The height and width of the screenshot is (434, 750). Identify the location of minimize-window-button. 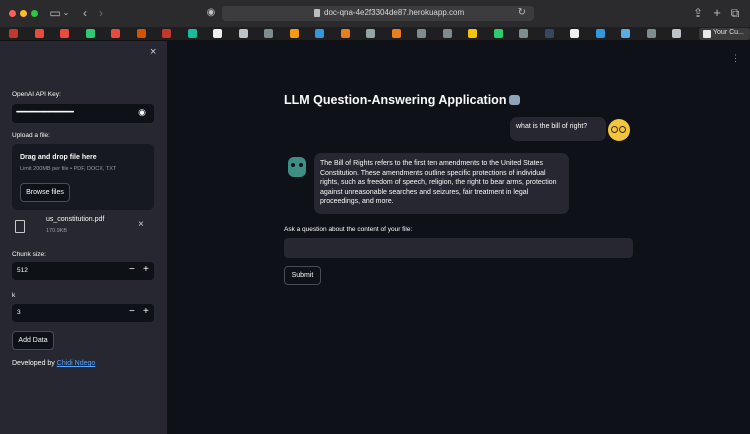
(23, 13).